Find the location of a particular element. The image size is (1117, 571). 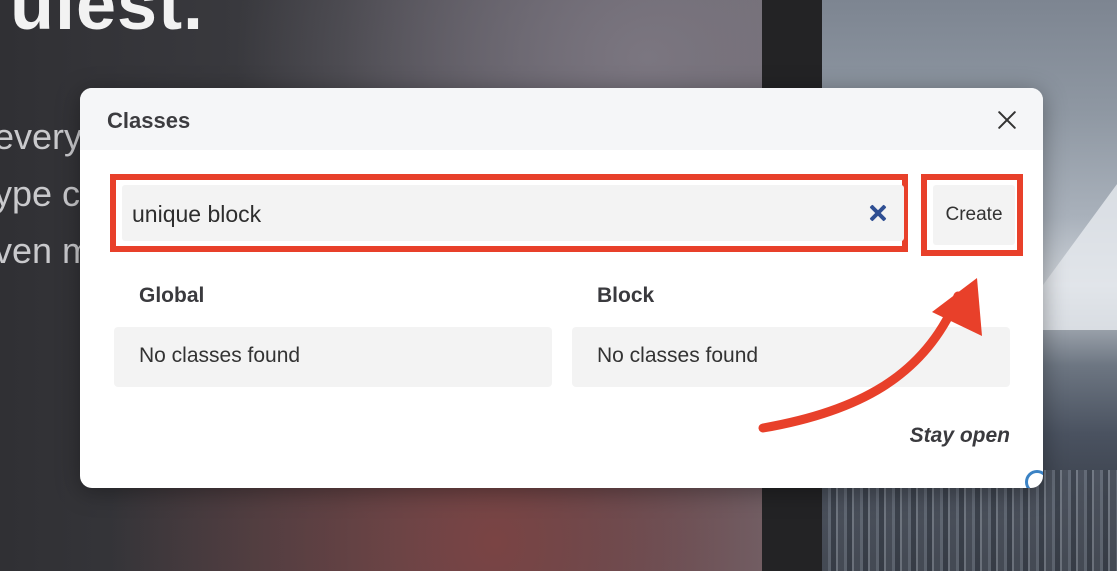

close-icon is located at coordinates (1007, 120).